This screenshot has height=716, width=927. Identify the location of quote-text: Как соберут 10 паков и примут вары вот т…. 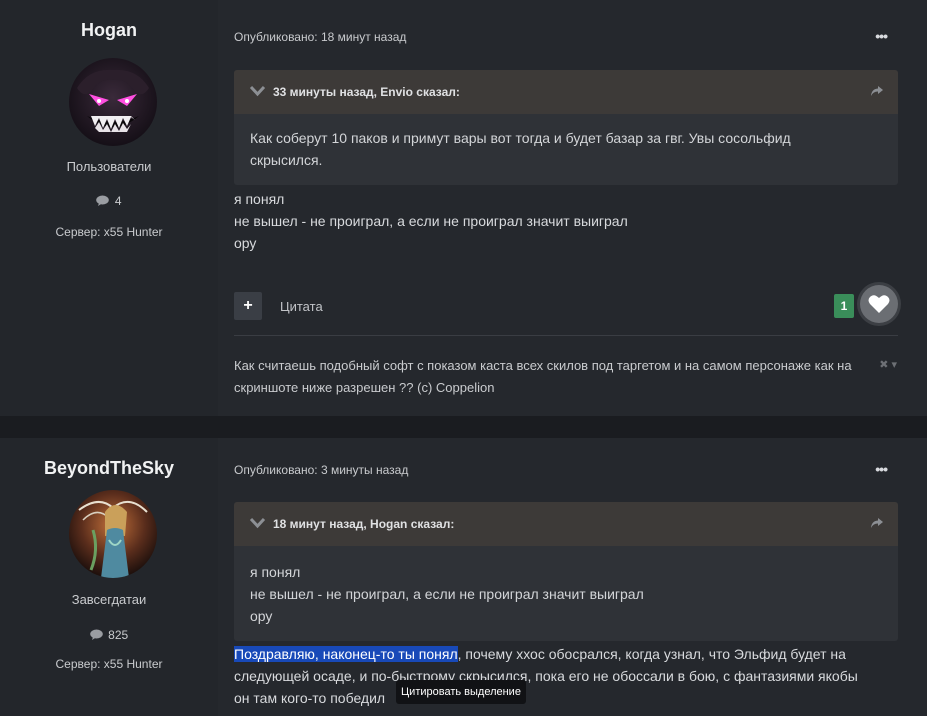
(566, 149).